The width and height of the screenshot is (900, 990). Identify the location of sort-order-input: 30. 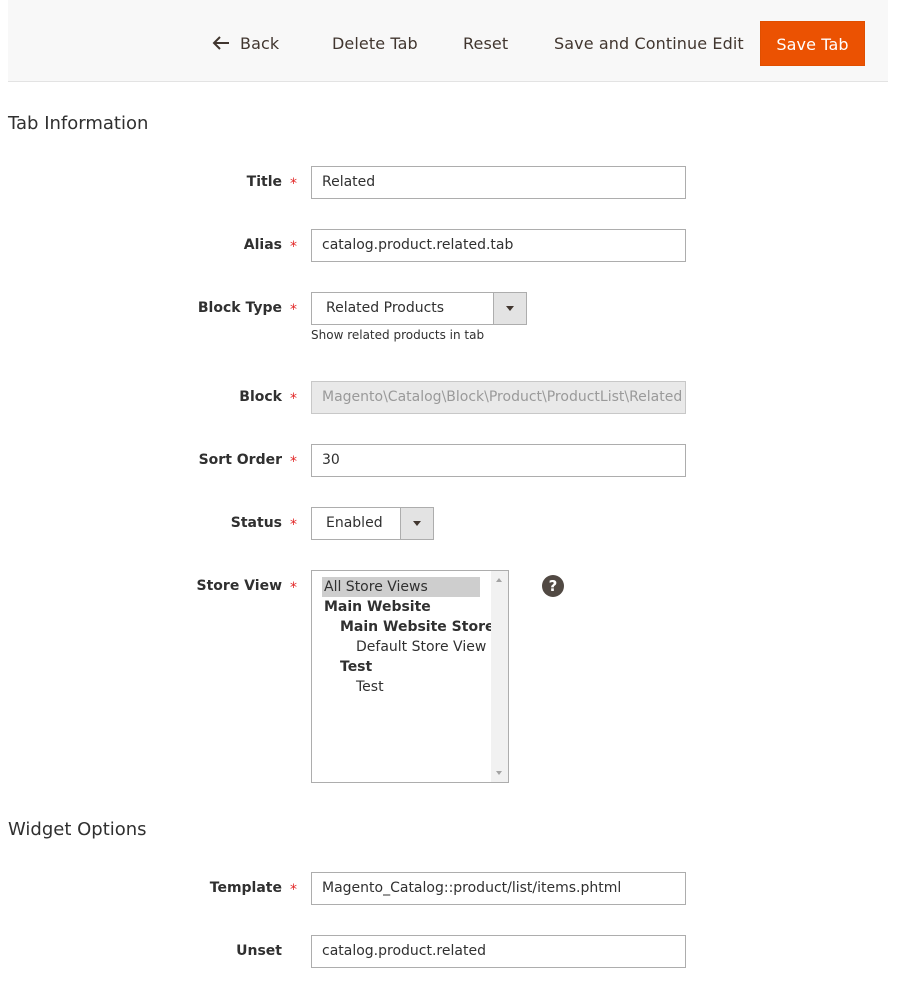
(498, 460).